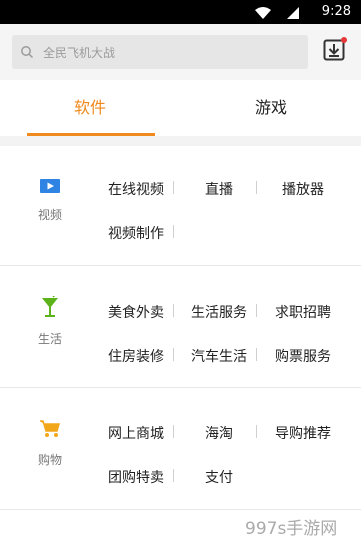  Describe the element at coordinates (49, 339) in the screenshot. I see `category-label: 生活` at that location.